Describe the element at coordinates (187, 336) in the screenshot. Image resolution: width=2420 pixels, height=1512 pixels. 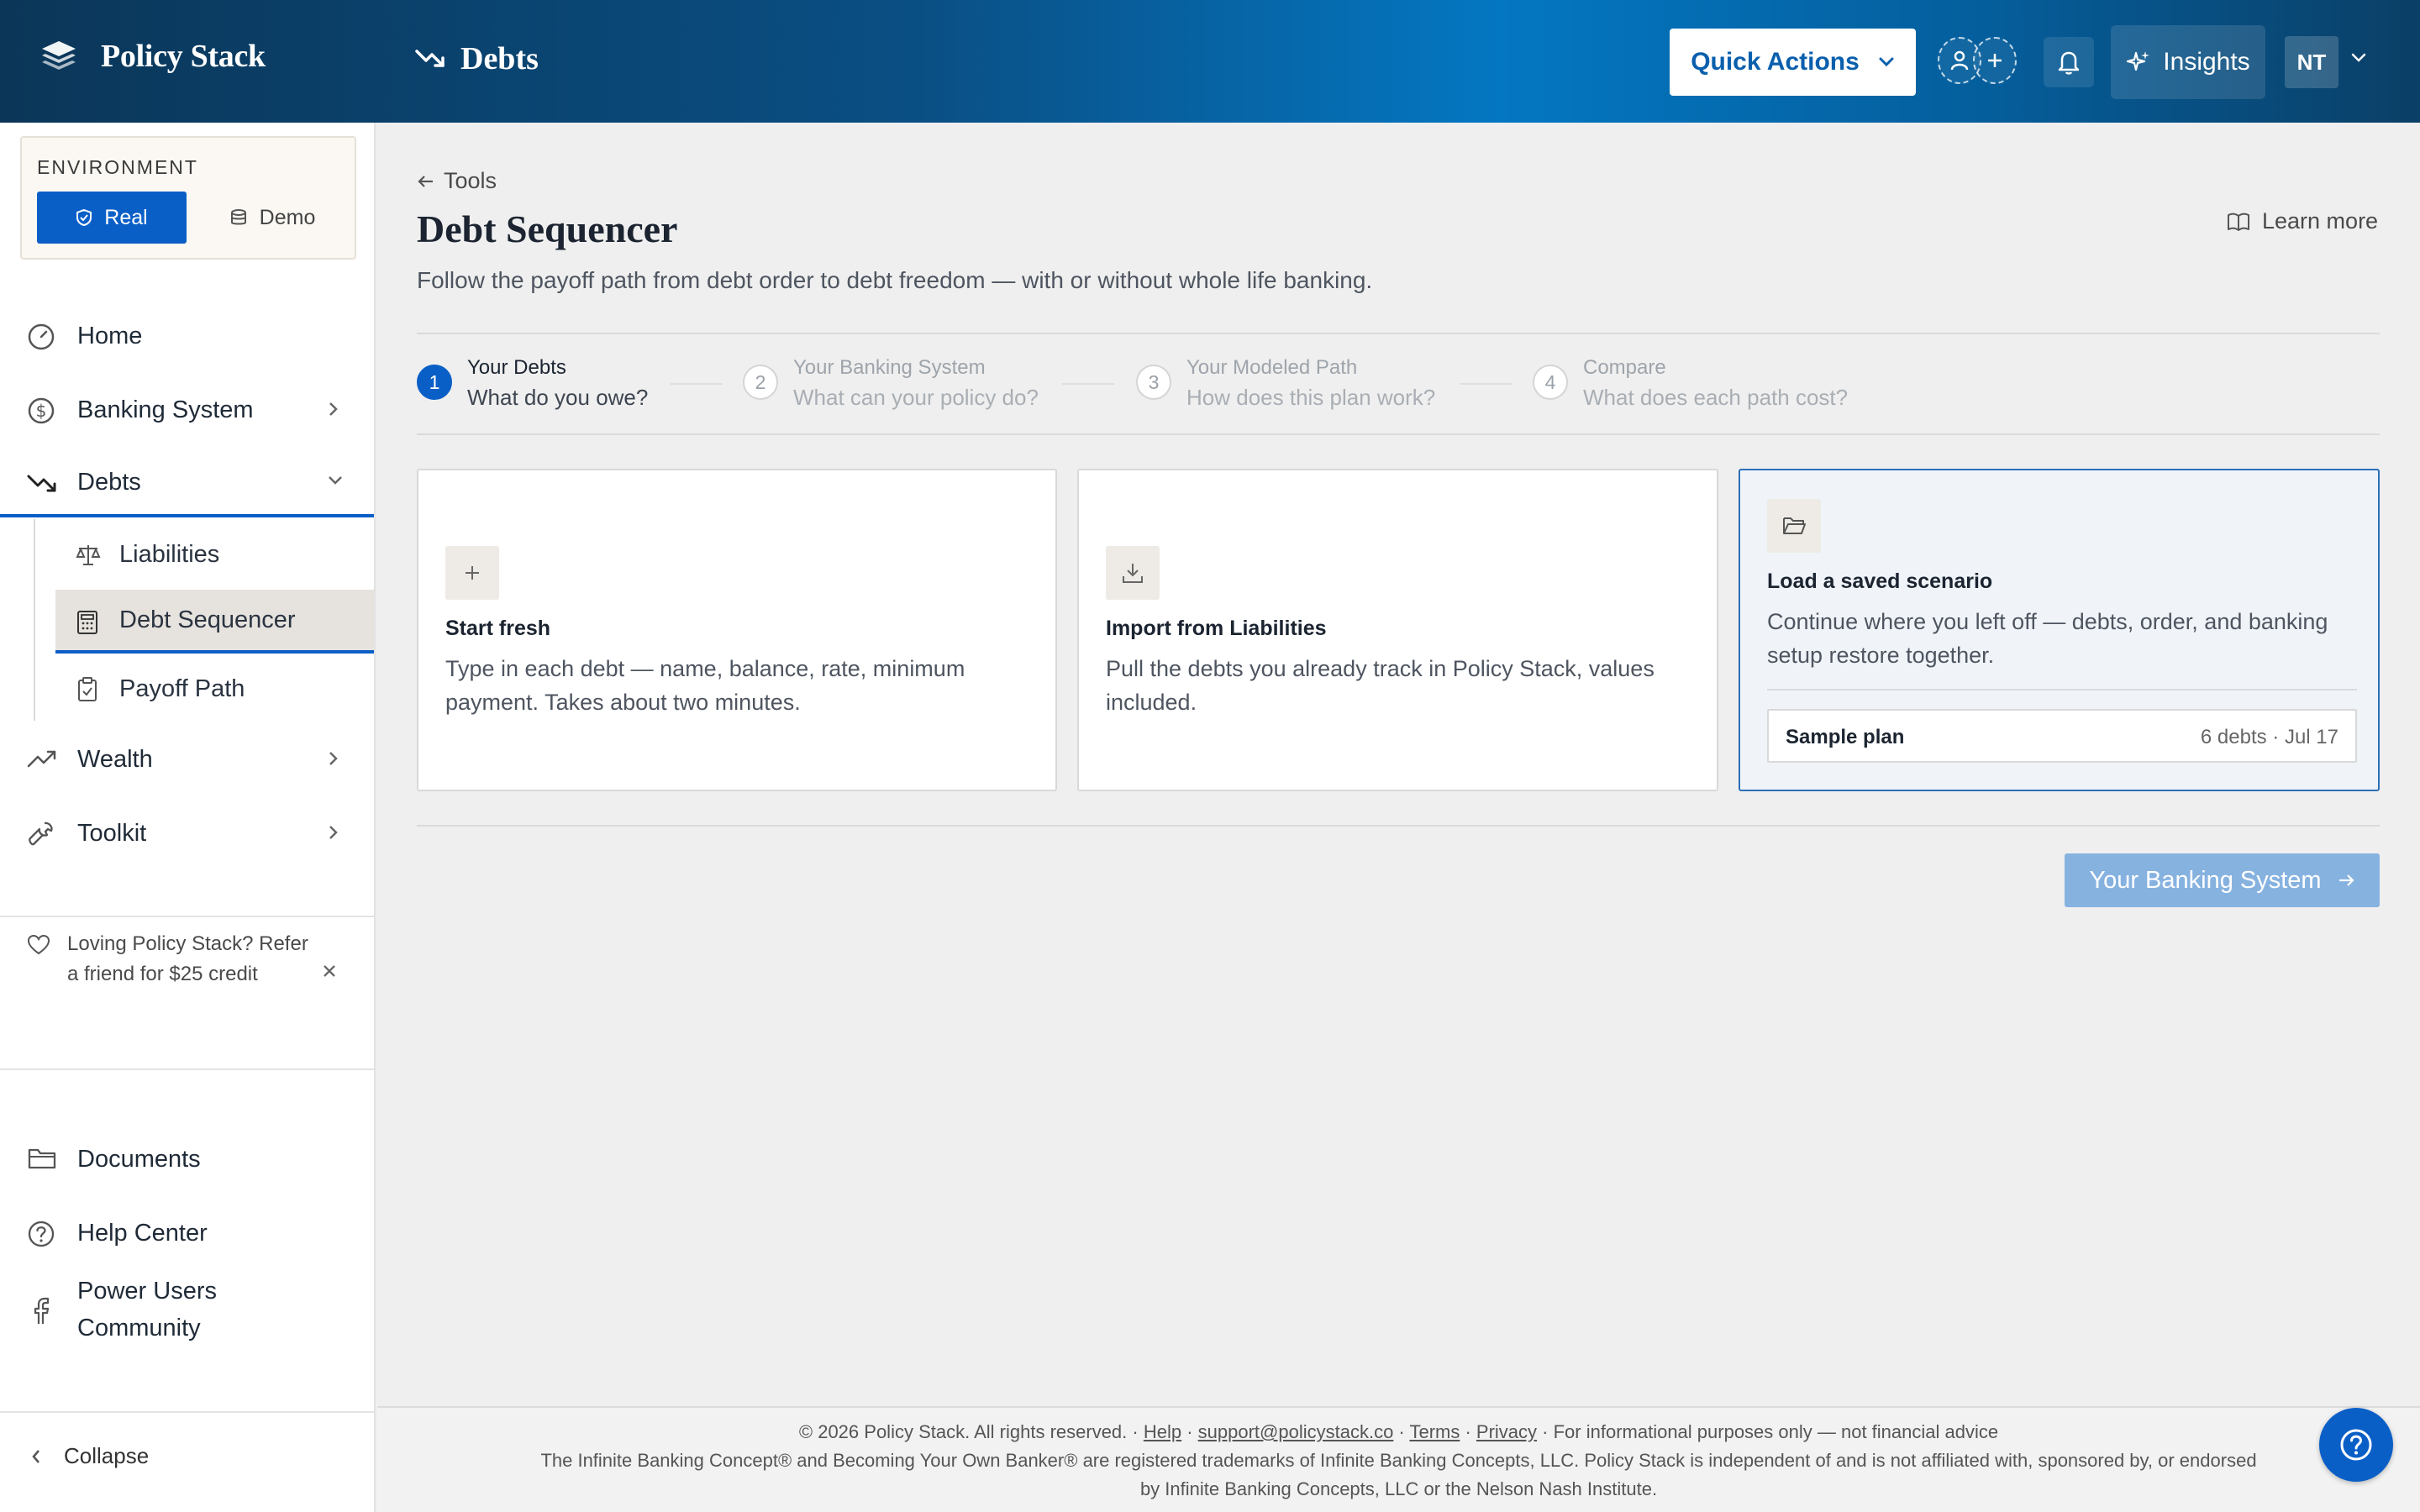
I see `sidebar-item-home: Home` at that location.